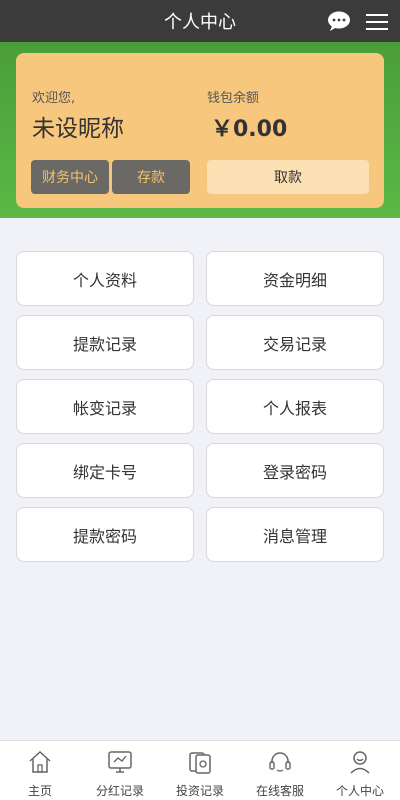  What do you see at coordinates (199, 791) in the screenshot?
I see `tab-investment-label: 投资记录` at bounding box center [199, 791].